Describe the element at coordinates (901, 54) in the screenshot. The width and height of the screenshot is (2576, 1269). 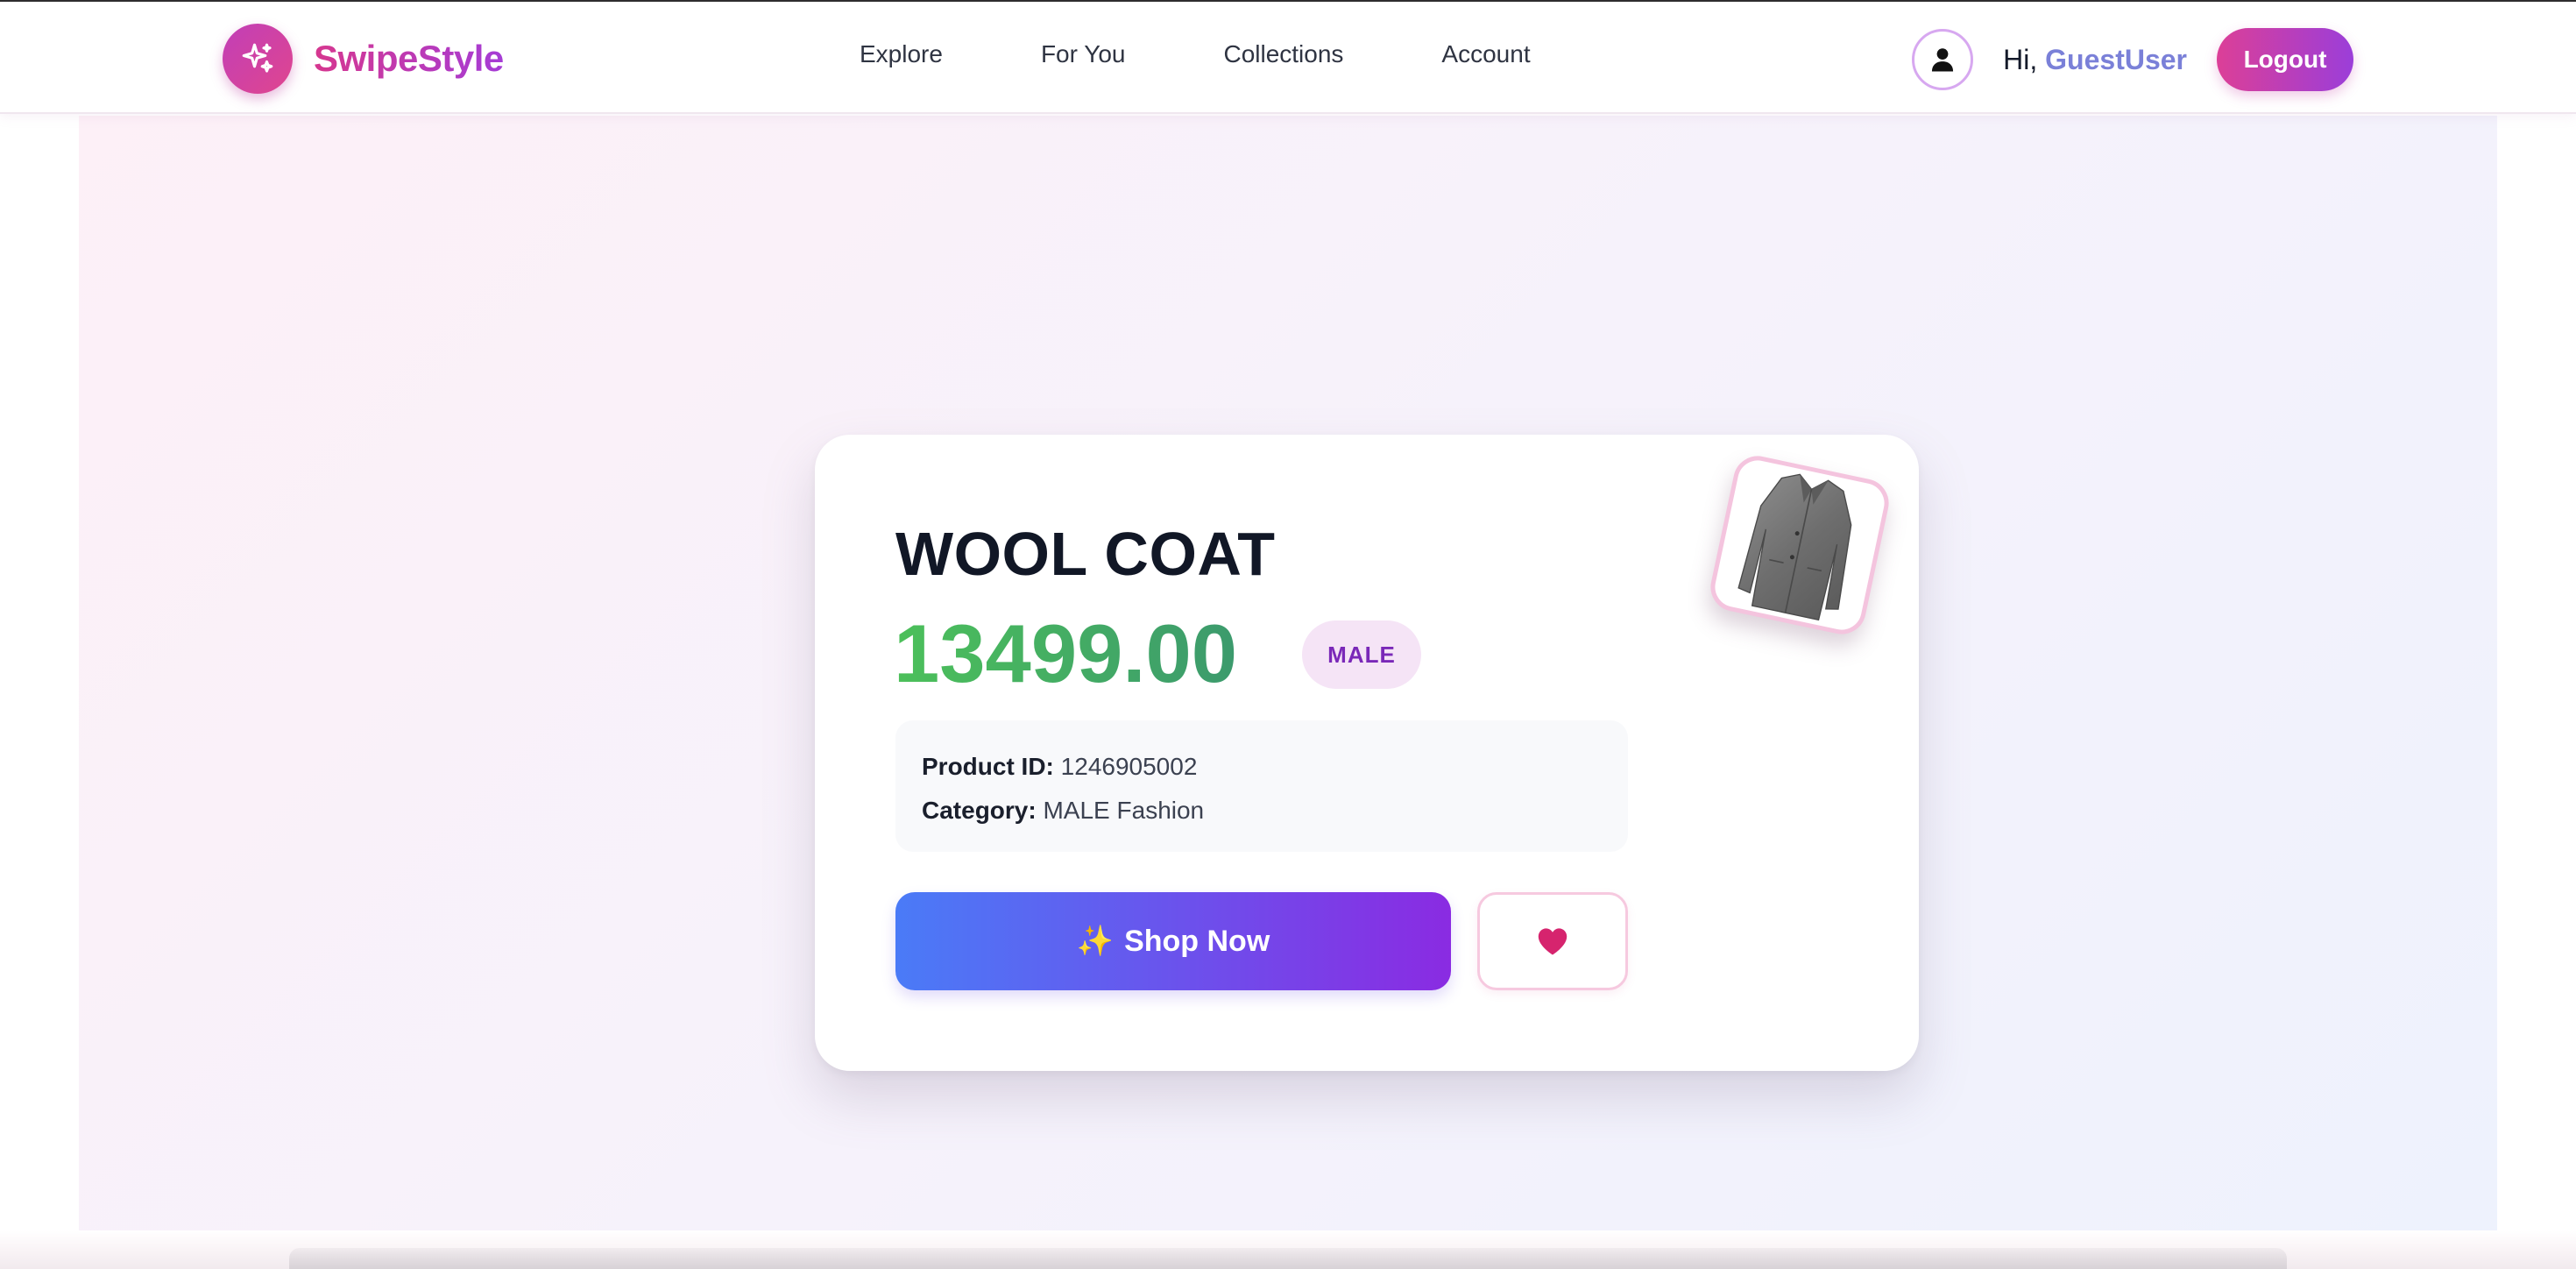
I see `nav-explore: Explore` at that location.